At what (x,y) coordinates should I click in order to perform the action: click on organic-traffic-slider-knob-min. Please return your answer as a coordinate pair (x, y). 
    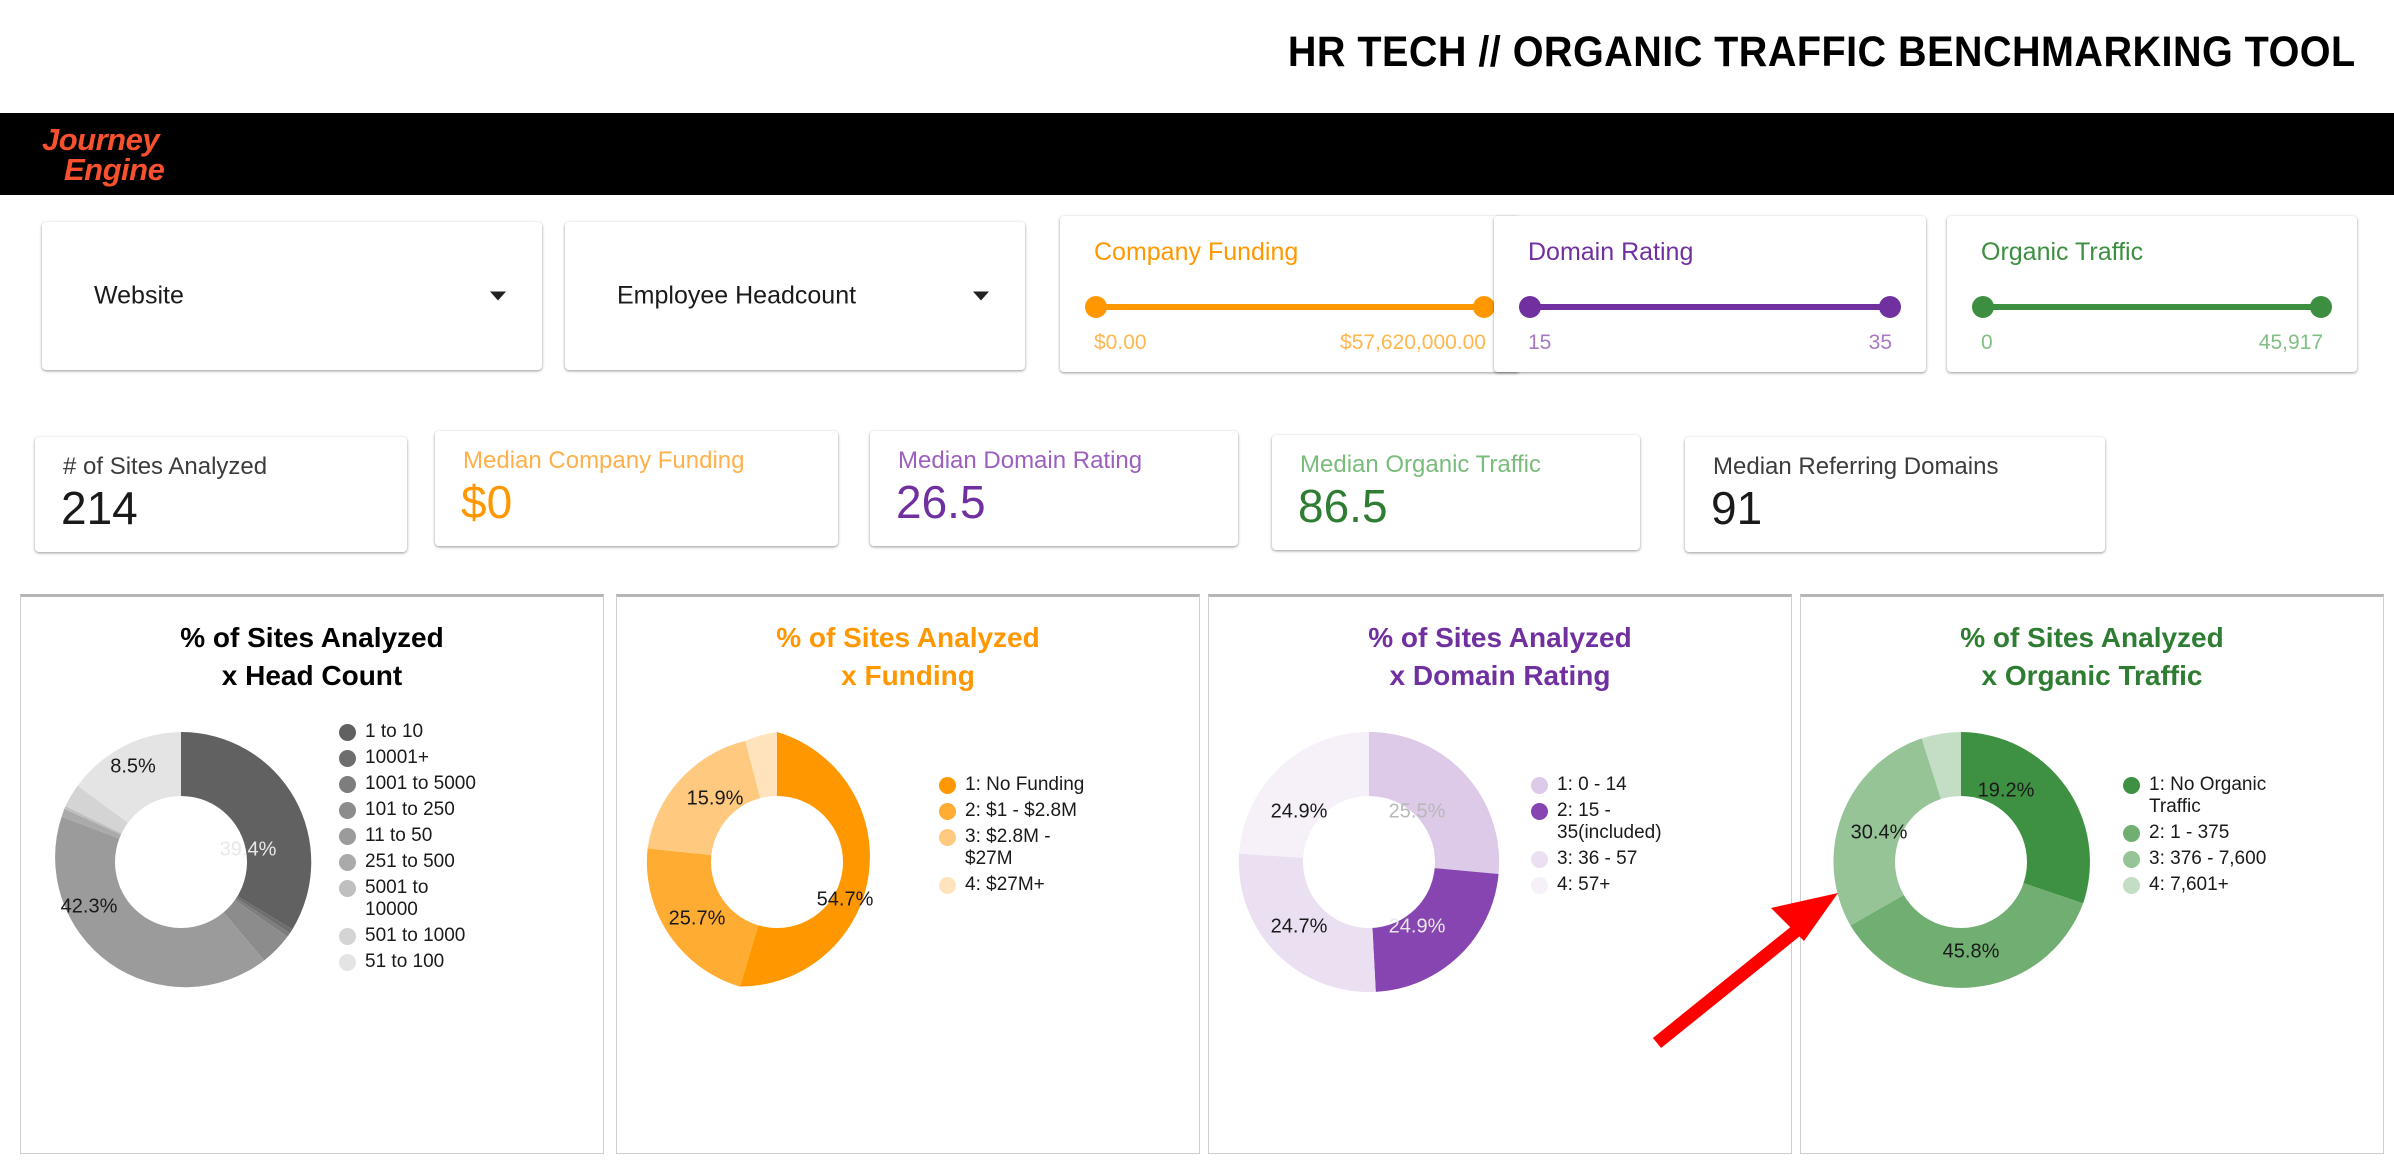
    Looking at the image, I should click on (1983, 307).